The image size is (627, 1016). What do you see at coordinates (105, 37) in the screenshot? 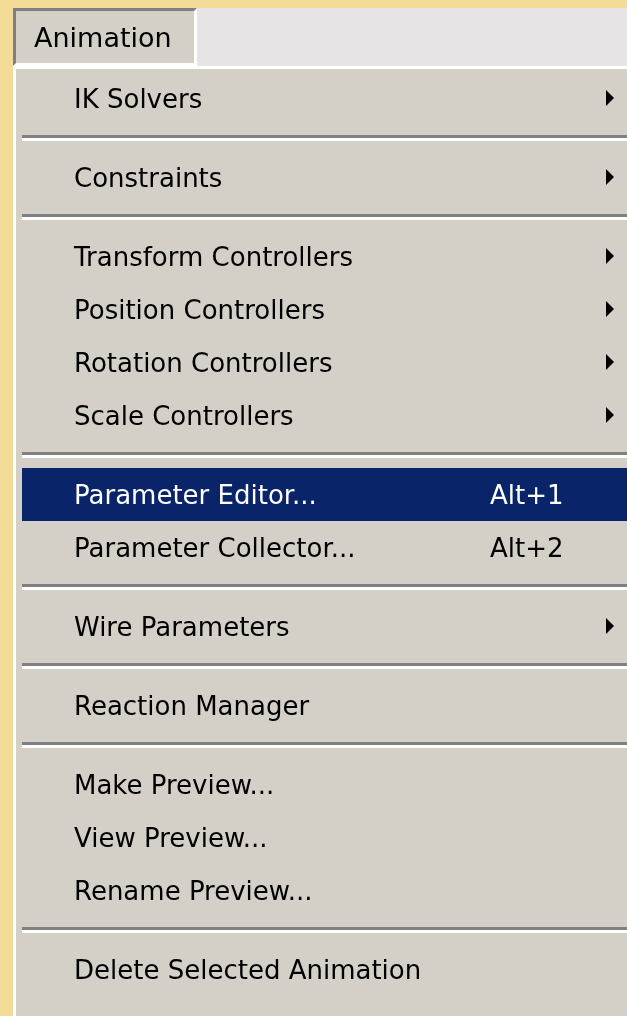
I see `menu-bar-item: Animation` at bounding box center [105, 37].